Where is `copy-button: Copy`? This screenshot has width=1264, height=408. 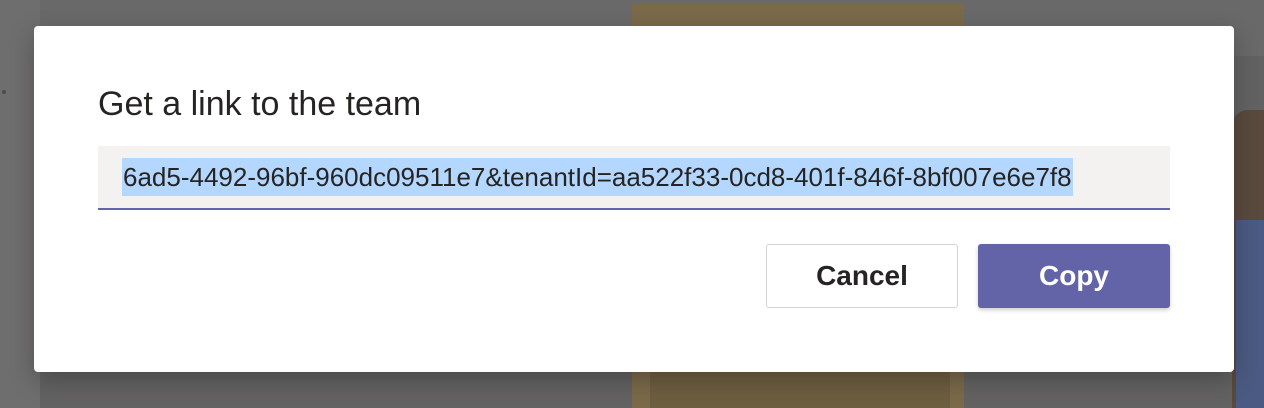 copy-button: Copy is located at coordinates (1074, 276).